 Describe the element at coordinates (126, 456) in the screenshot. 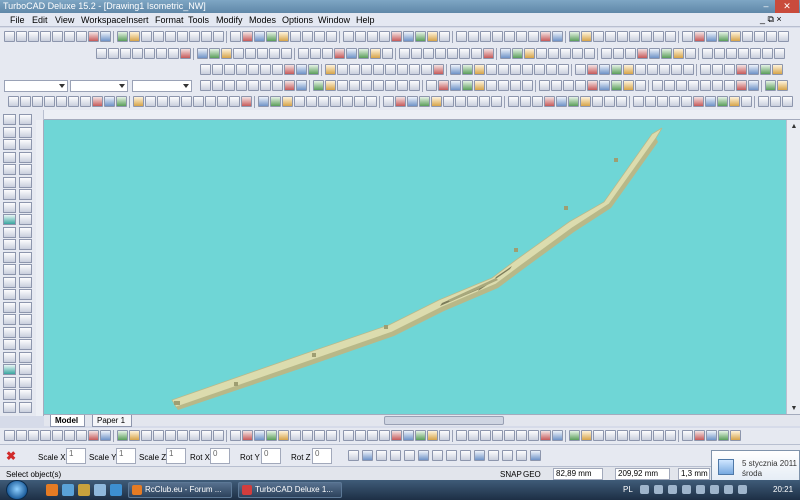

I see `scale-y-field: 1` at that location.